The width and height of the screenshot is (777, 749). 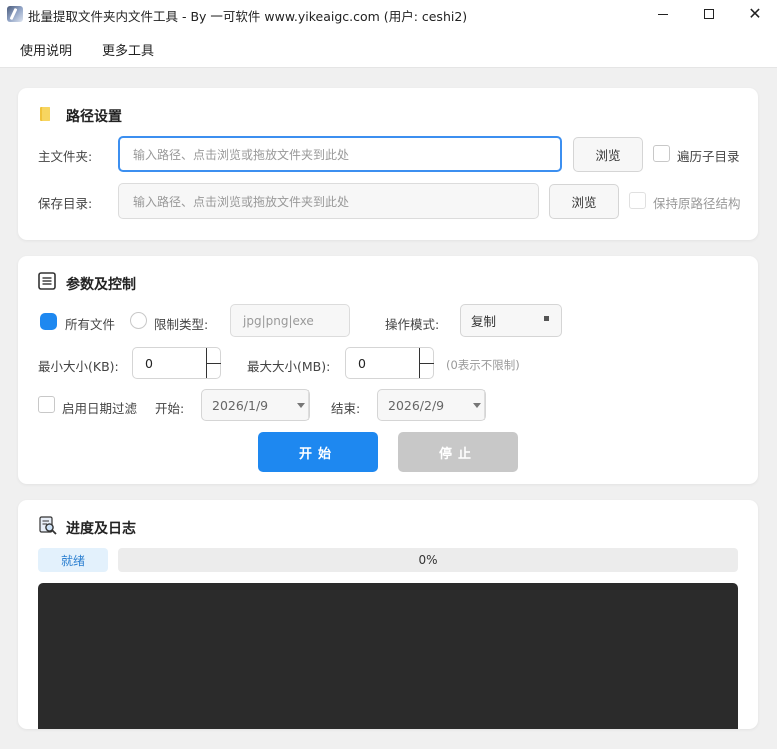 I want to click on min-size-stepper-arrows, so click(x=213, y=363).